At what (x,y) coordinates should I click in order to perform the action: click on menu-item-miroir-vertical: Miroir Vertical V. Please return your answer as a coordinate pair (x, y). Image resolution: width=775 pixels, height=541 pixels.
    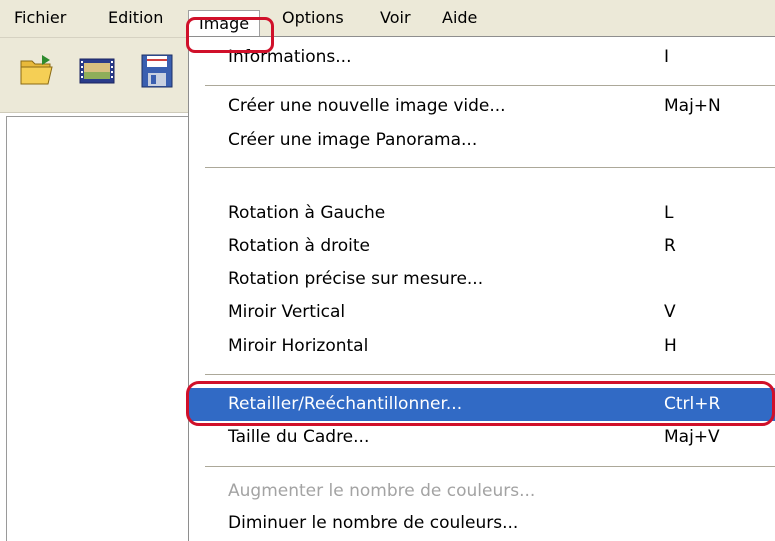
    Looking at the image, I should click on (491, 312).